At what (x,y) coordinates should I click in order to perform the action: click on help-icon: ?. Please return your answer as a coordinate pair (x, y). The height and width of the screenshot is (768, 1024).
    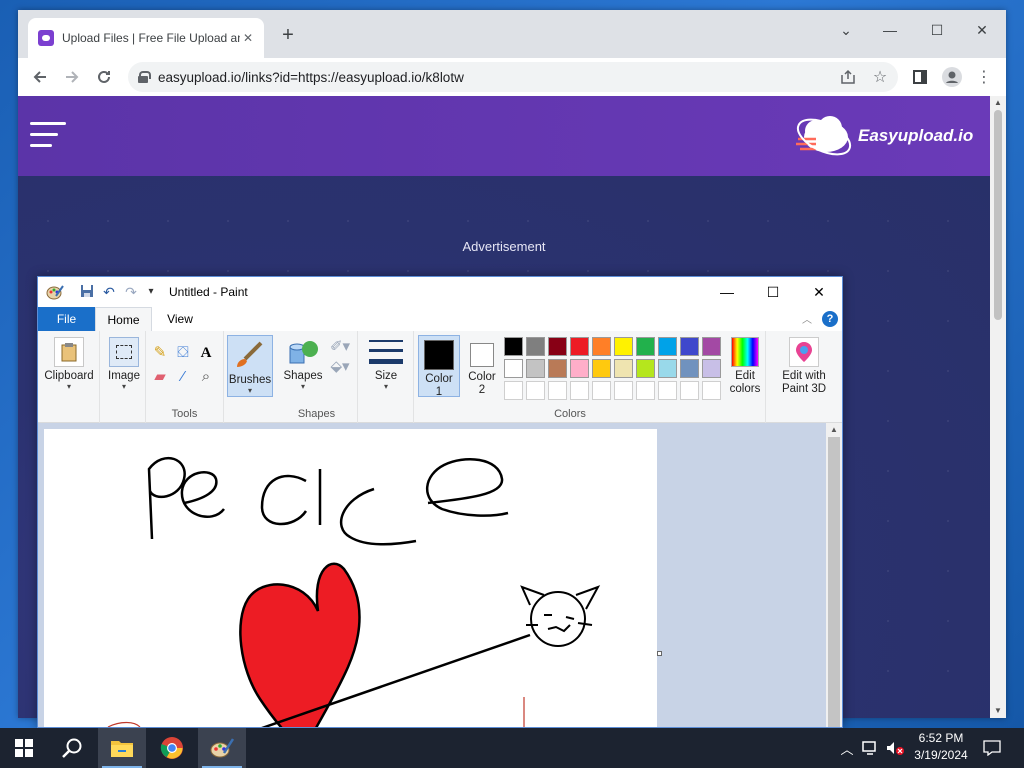
    Looking at the image, I should click on (830, 319).